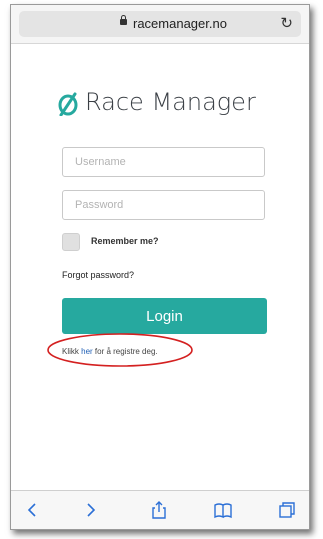 The height and width of the screenshot is (539, 323). What do you see at coordinates (90, 510) in the screenshot?
I see `forward-icon` at bounding box center [90, 510].